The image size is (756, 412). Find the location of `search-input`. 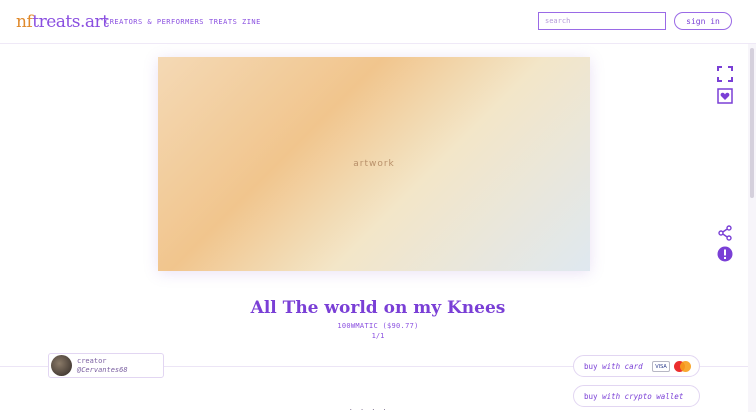

search-input is located at coordinates (602, 21).